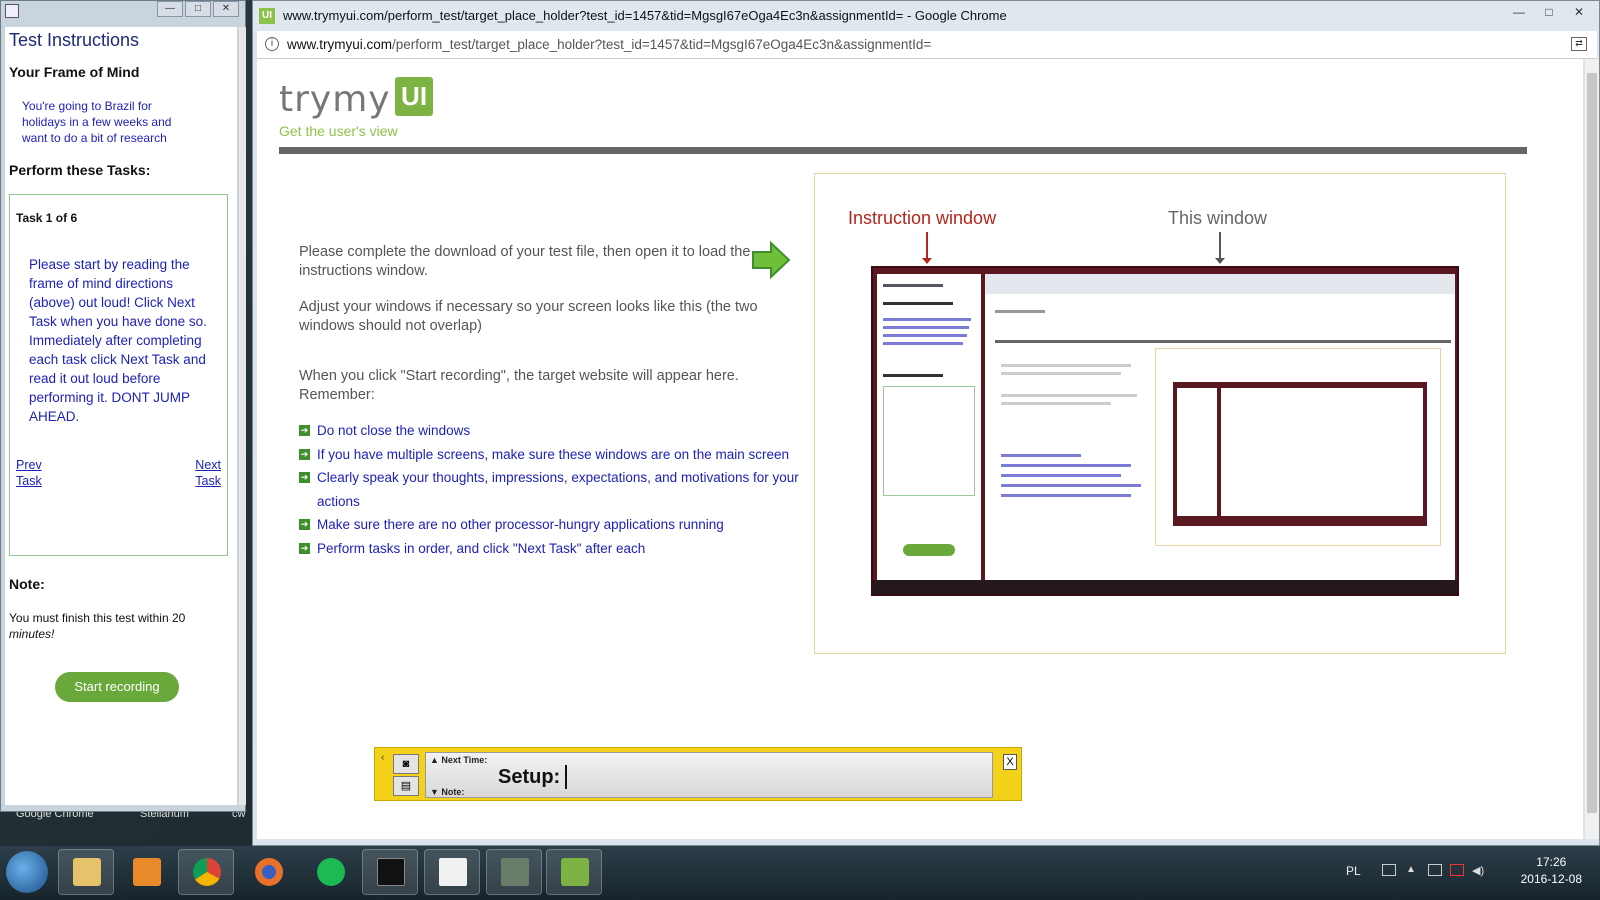  What do you see at coordinates (1220, 427) in the screenshot?
I see `example-browser-pane` at bounding box center [1220, 427].